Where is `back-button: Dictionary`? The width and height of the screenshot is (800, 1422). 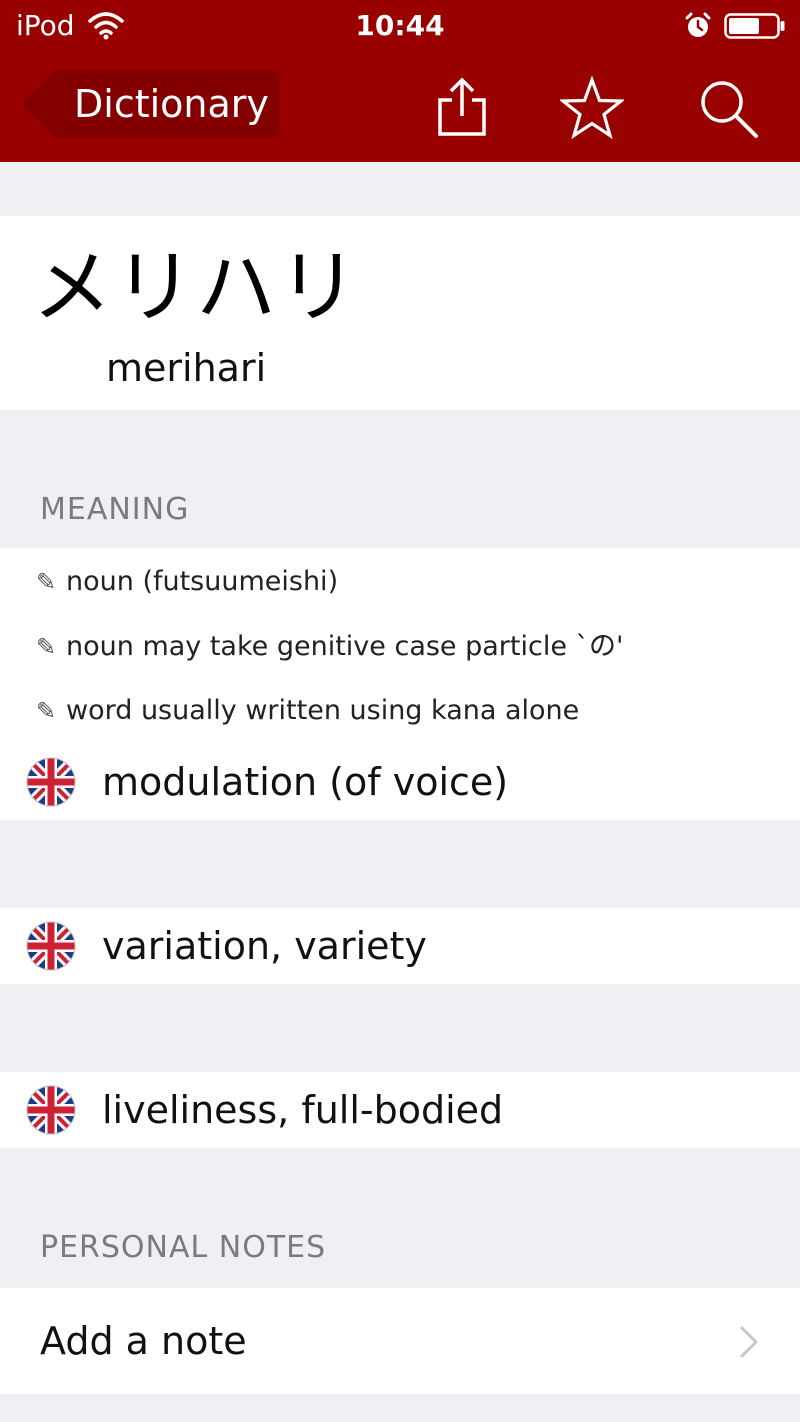
back-button: Dictionary is located at coordinates (151, 104).